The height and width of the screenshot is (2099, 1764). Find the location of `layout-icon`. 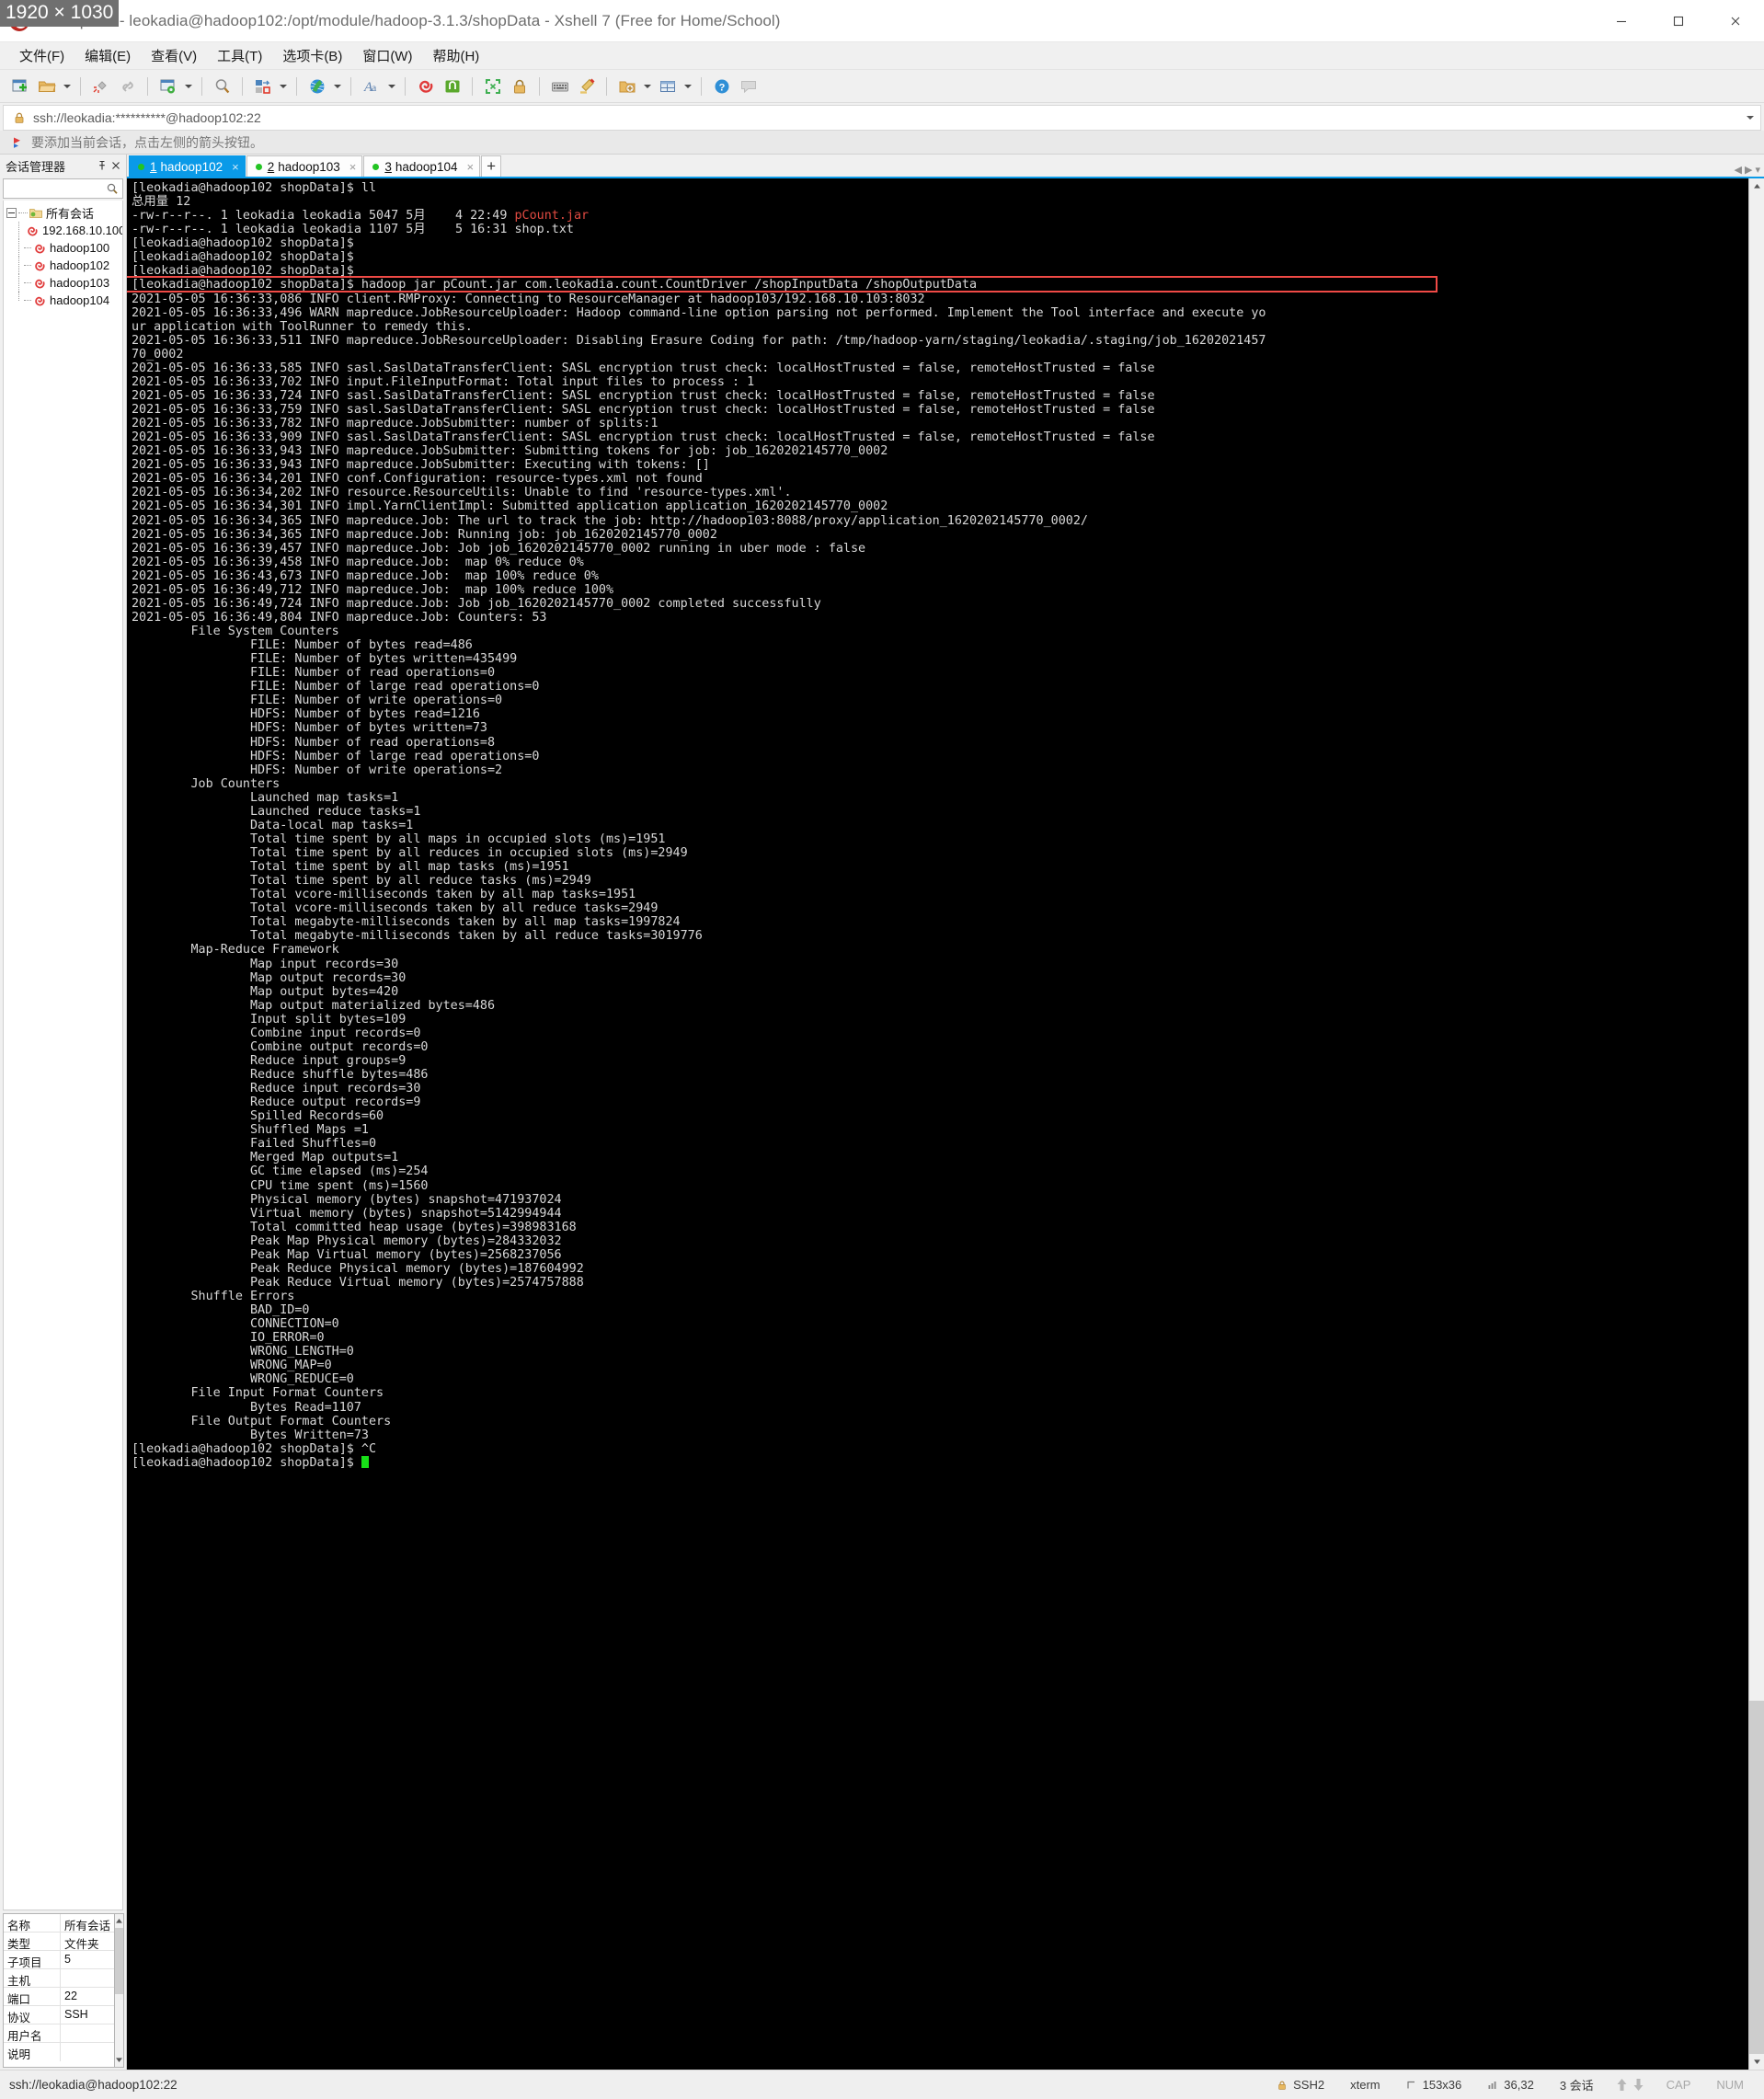

layout-icon is located at coordinates (667, 86).